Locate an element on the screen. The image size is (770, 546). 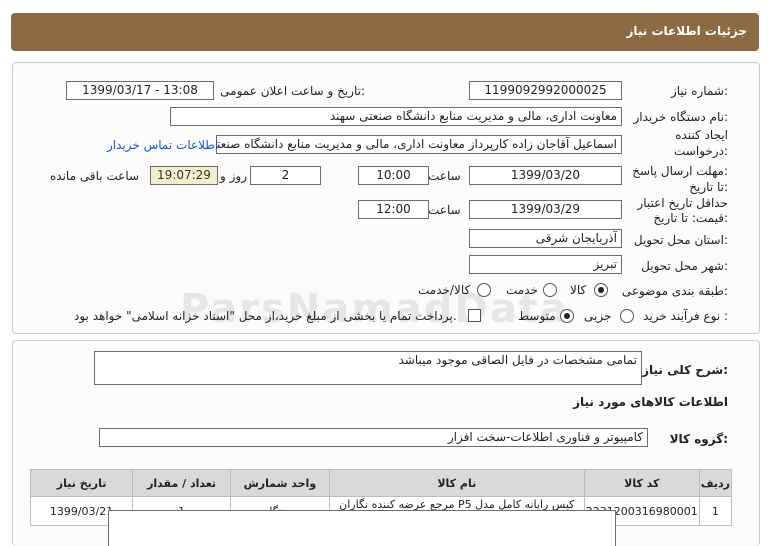
reply-time-label: ساعت is located at coordinates (444, 176).